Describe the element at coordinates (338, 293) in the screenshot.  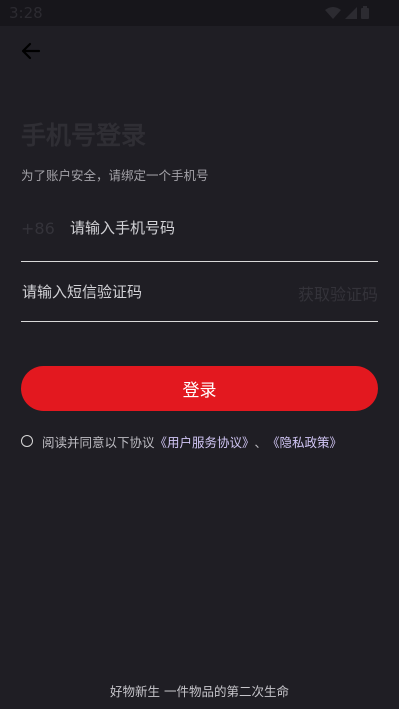
I see `get-code-button: 获取验证码` at that location.